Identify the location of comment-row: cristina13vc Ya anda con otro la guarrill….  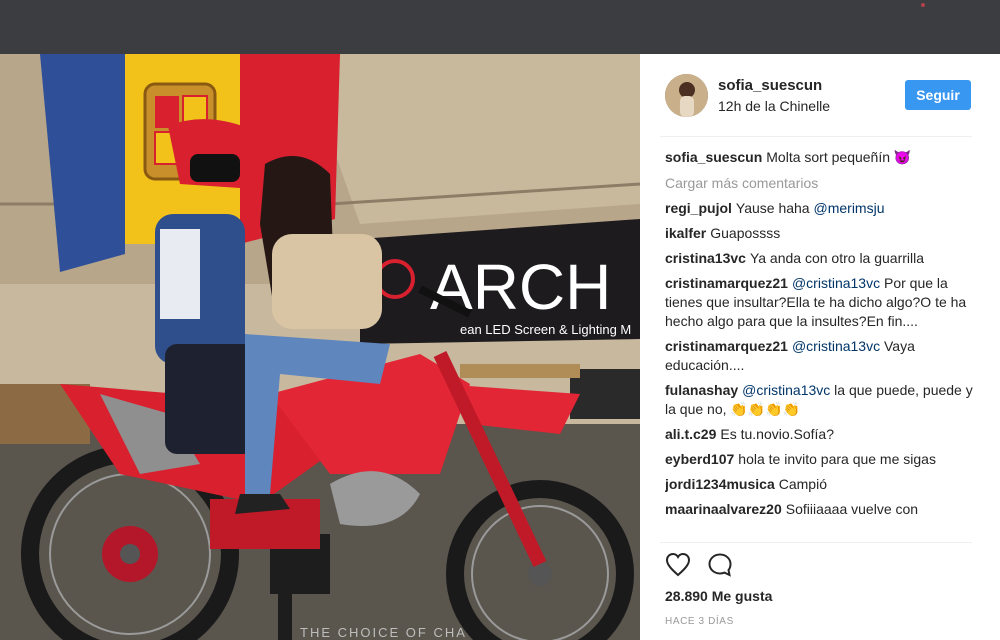
(820, 258).